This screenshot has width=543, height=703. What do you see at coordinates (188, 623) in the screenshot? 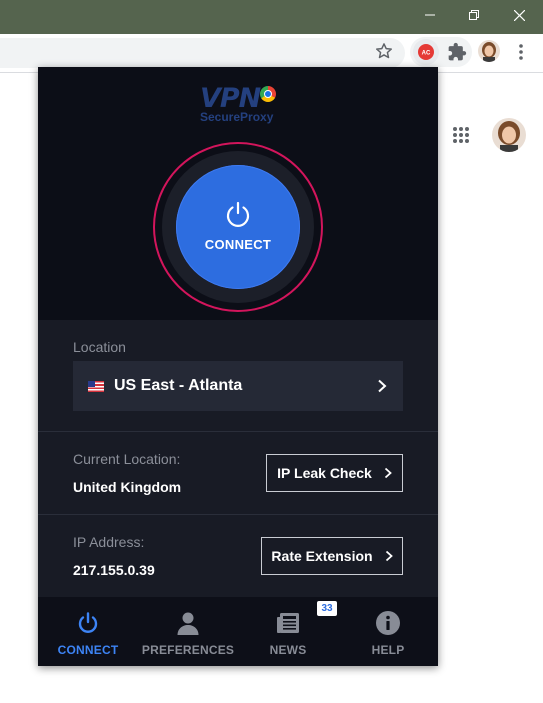
I see `user-icon` at bounding box center [188, 623].